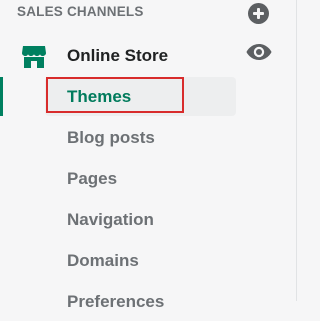  Describe the element at coordinates (80, 11) in the screenshot. I see `section-header-sales-channels: SALES CHANNELS` at that location.